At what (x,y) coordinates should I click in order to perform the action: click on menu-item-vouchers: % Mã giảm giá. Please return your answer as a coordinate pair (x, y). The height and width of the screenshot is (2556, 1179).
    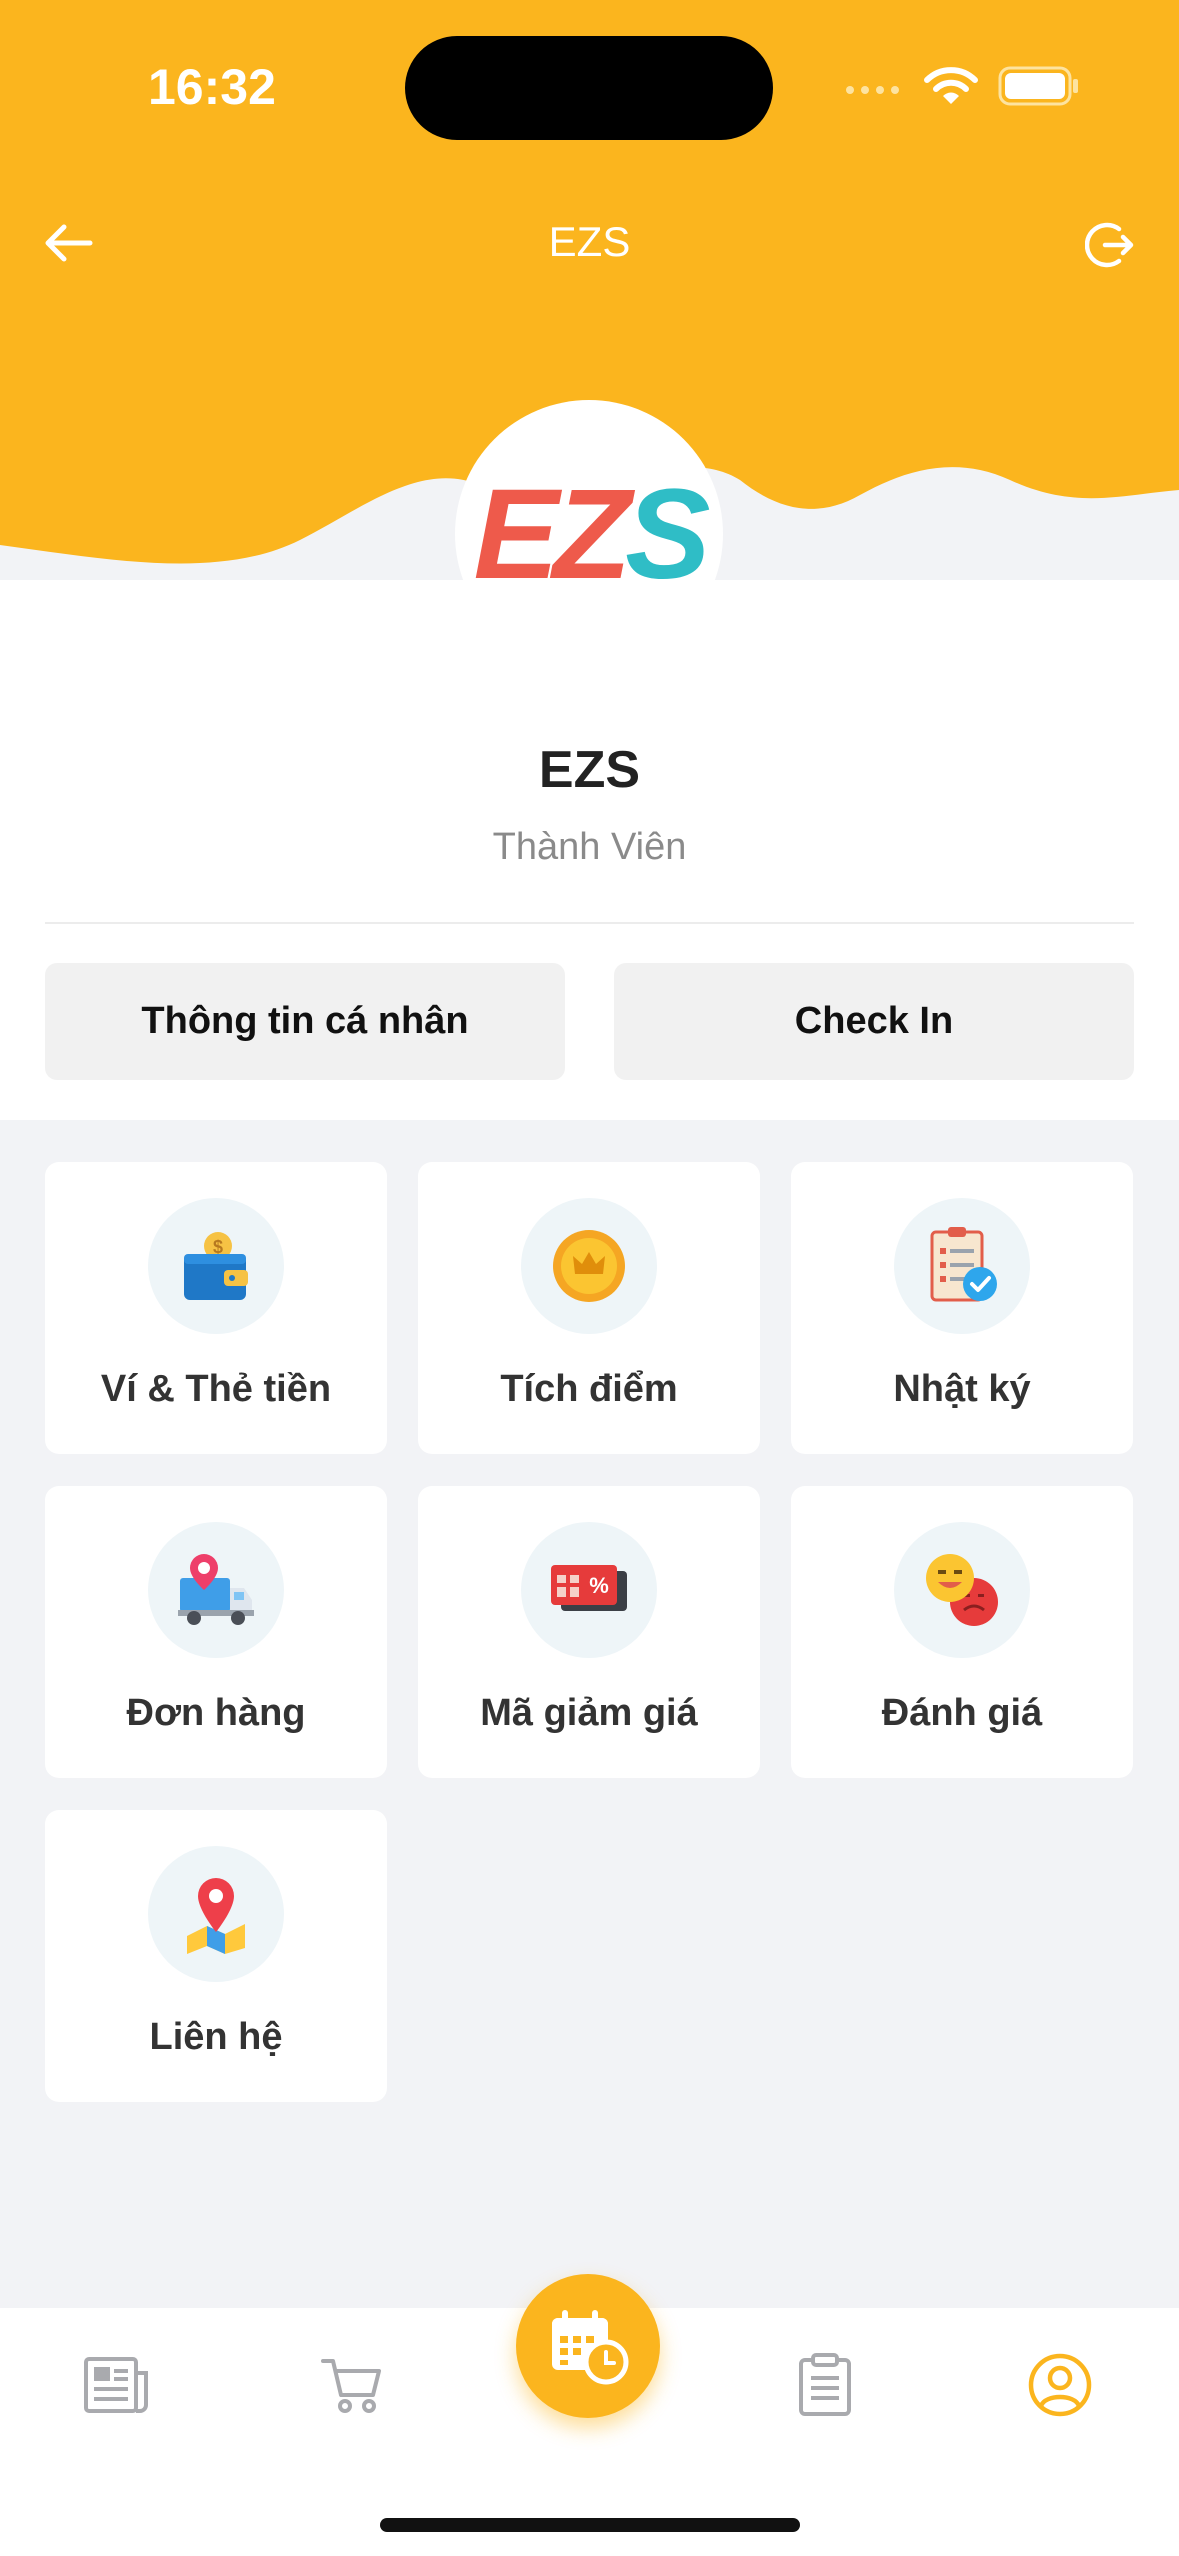
    Looking at the image, I should click on (589, 1632).